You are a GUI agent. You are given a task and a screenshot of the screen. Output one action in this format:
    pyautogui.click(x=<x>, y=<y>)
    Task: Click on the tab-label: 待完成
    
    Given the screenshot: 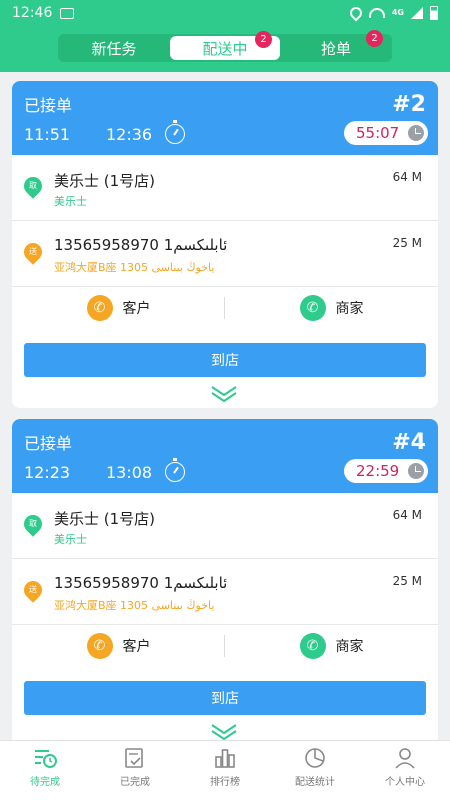 What is the action you would take?
    pyautogui.click(x=45, y=782)
    